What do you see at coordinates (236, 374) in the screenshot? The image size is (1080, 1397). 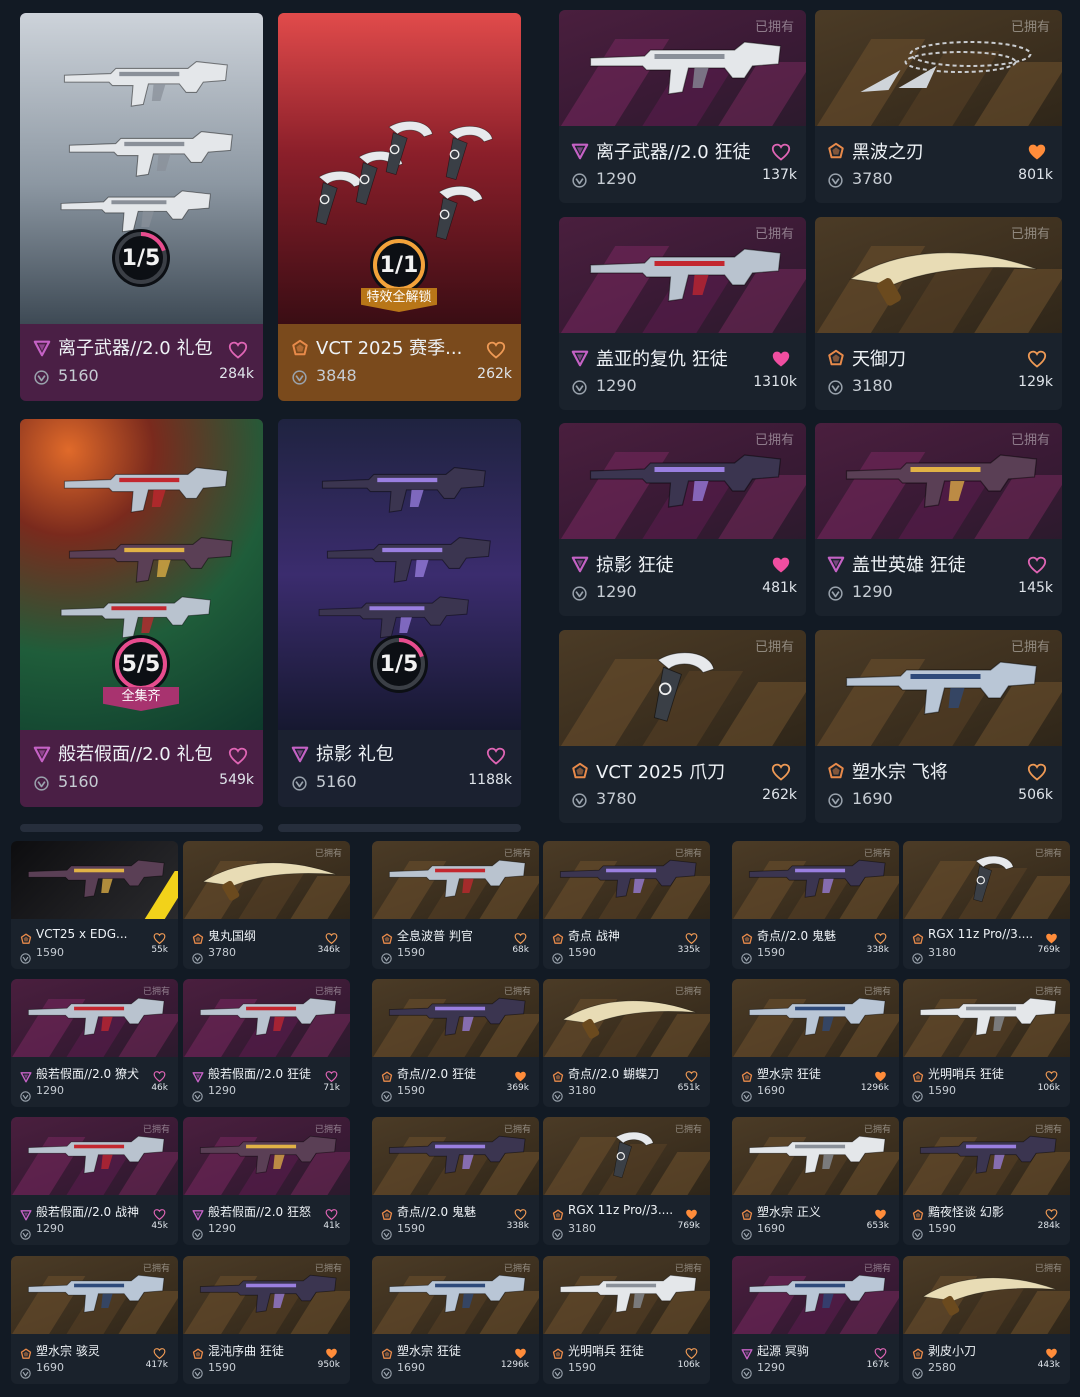 I see `like-count: 284k` at bounding box center [236, 374].